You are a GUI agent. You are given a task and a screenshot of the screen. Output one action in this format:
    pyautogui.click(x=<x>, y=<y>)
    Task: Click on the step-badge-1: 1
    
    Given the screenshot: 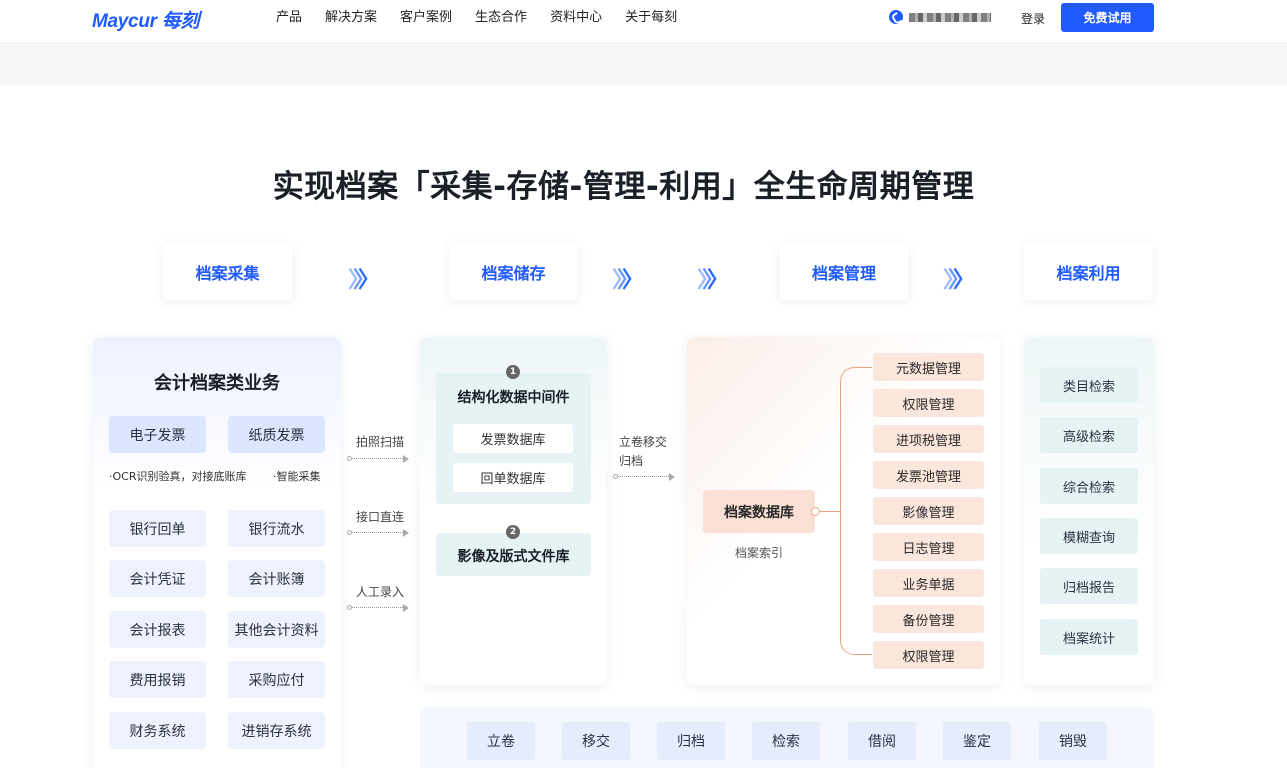 What is the action you would take?
    pyautogui.click(x=513, y=372)
    